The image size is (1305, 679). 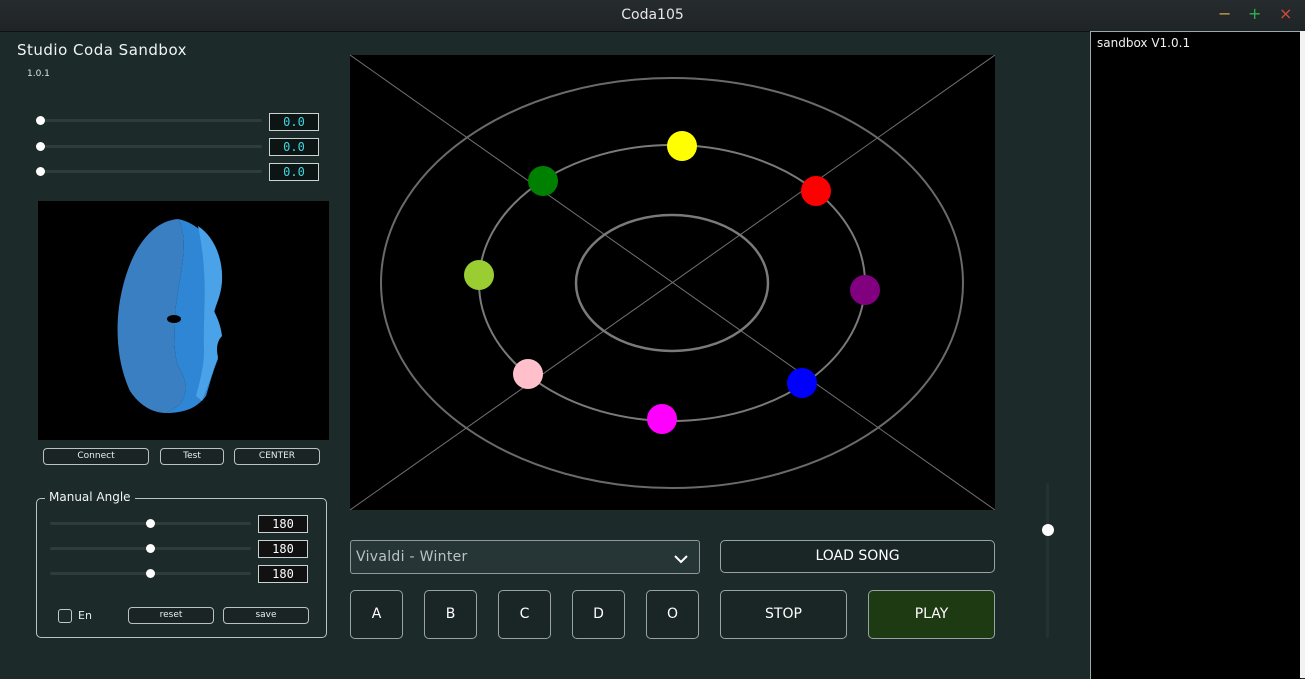 I want to click on face-3d-view, so click(x=183, y=320).